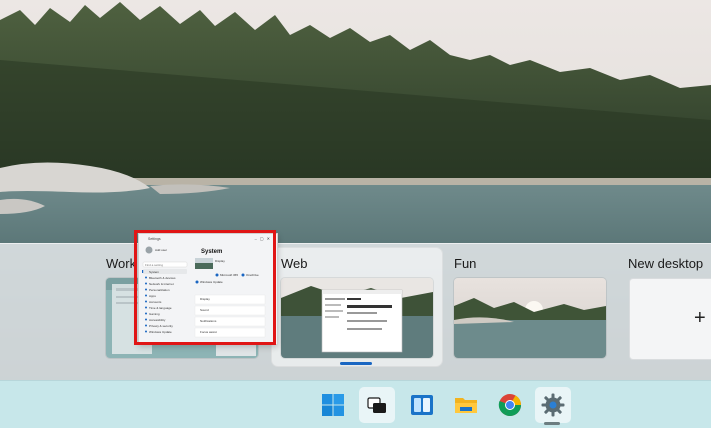  What do you see at coordinates (121, 263) in the screenshot?
I see `desktop-label-work: Work` at bounding box center [121, 263].